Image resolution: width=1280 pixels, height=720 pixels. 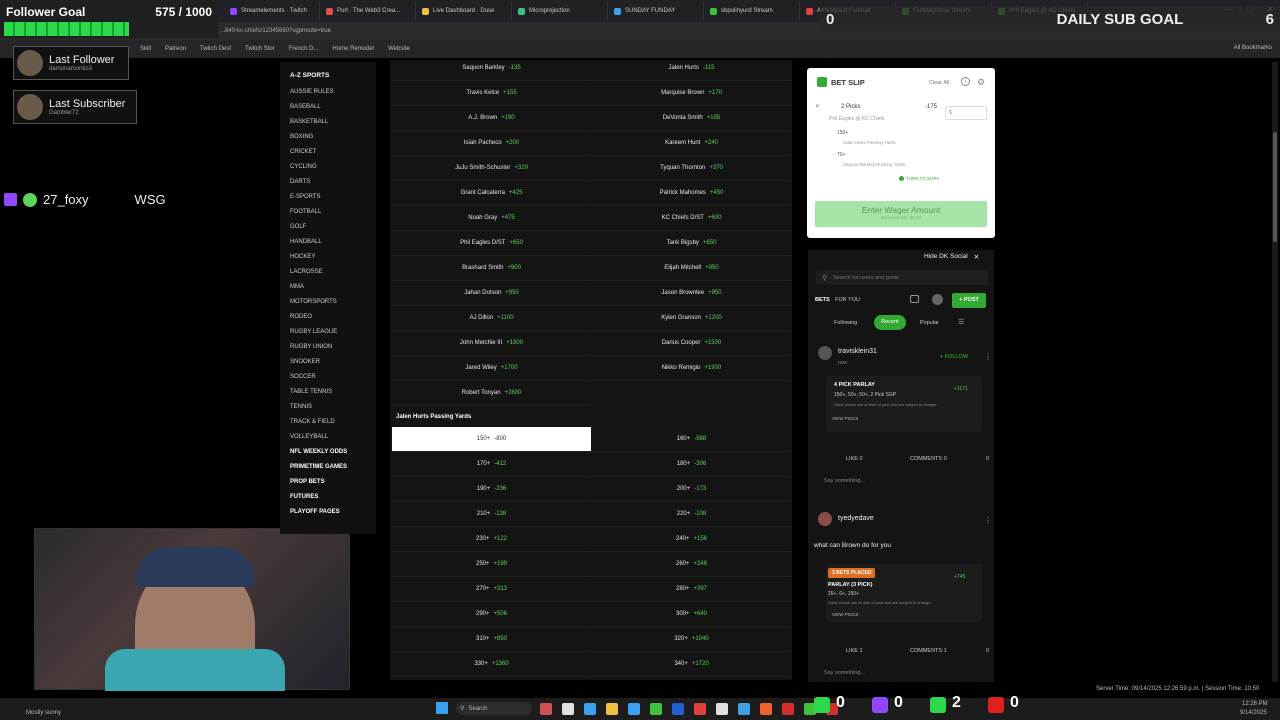 I want to click on sidebar-item: HANDBALL, so click(x=306, y=242).